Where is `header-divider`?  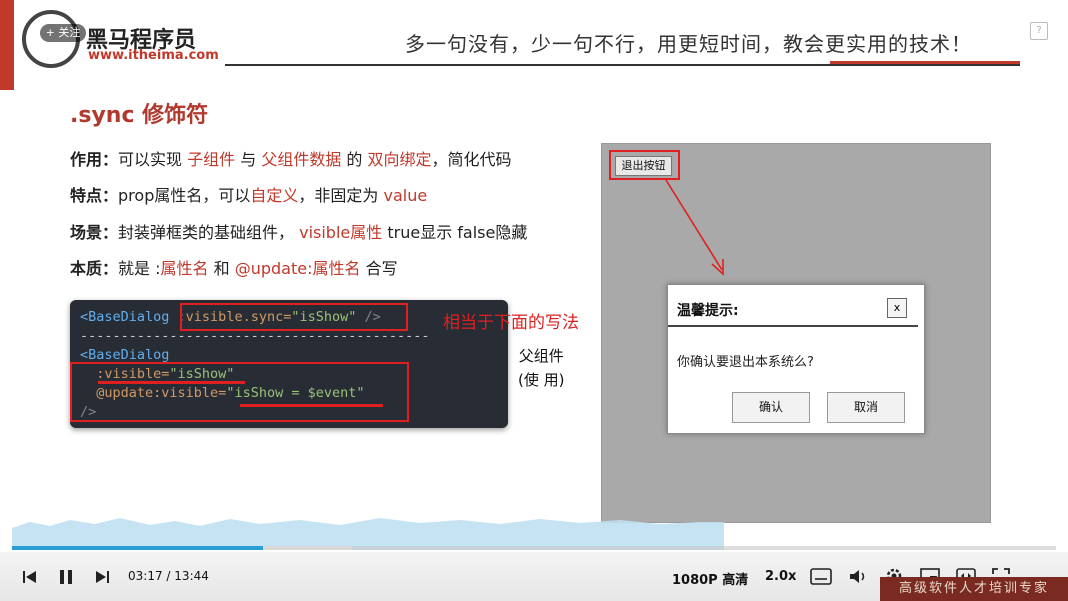
header-divider is located at coordinates (622, 65).